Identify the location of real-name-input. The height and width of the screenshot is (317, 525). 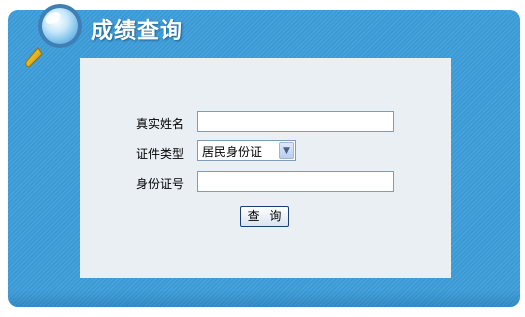
(295, 121).